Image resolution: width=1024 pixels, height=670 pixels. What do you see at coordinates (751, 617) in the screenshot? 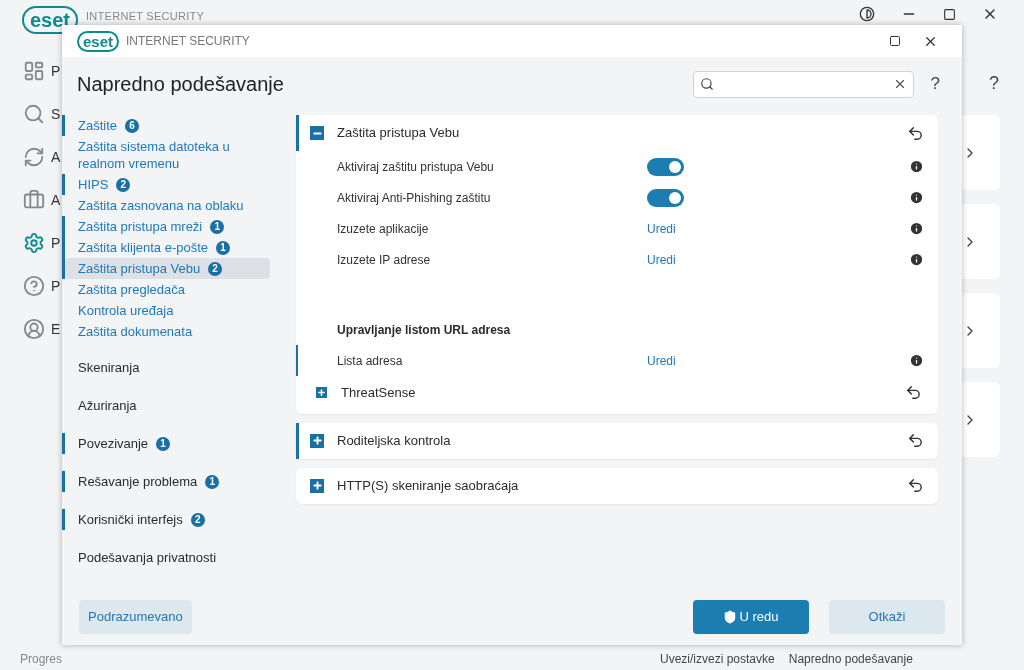
I see `ok-button: U redu` at bounding box center [751, 617].